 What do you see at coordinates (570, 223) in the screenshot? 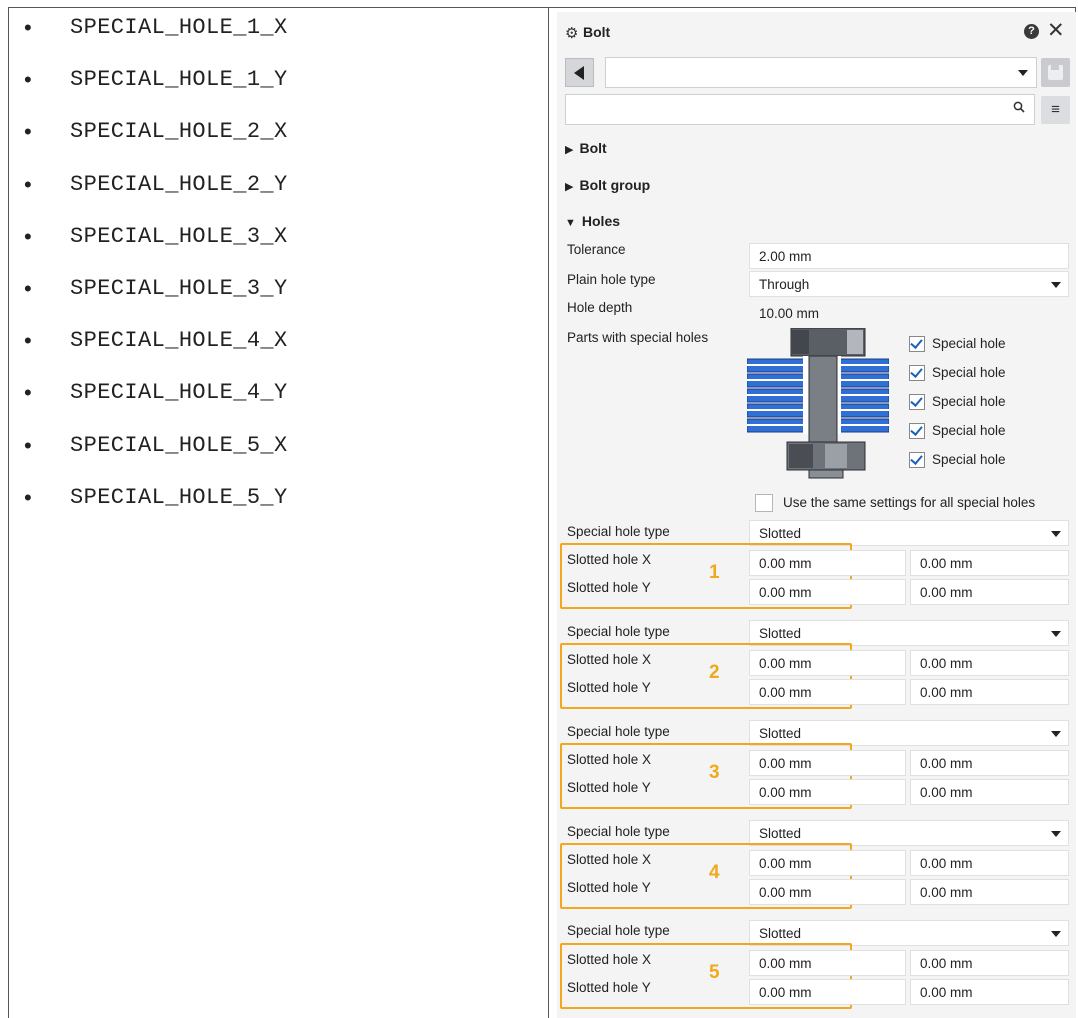
I see `collapse-arrow-icon: ▼` at bounding box center [570, 223].